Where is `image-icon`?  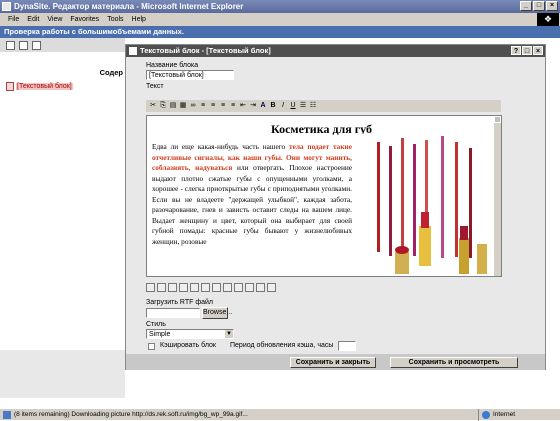
image-icon is located at coordinates (249, 287).